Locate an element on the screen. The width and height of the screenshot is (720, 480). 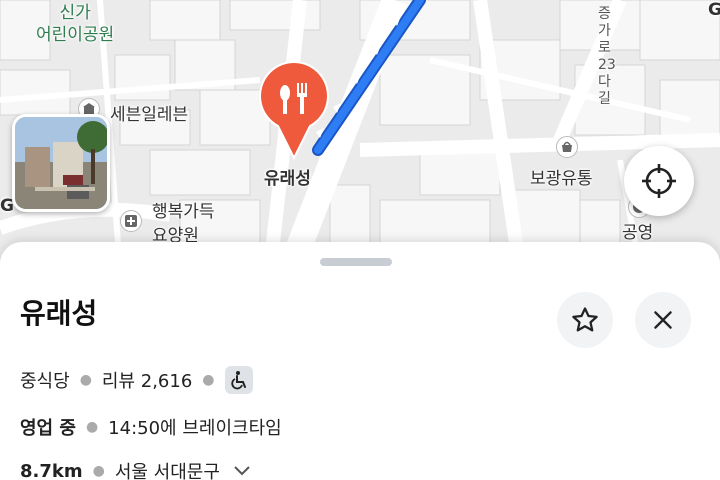
info-row-hours: 영업 중 ● 14:50에 브레이크타임 is located at coordinates (151, 427).